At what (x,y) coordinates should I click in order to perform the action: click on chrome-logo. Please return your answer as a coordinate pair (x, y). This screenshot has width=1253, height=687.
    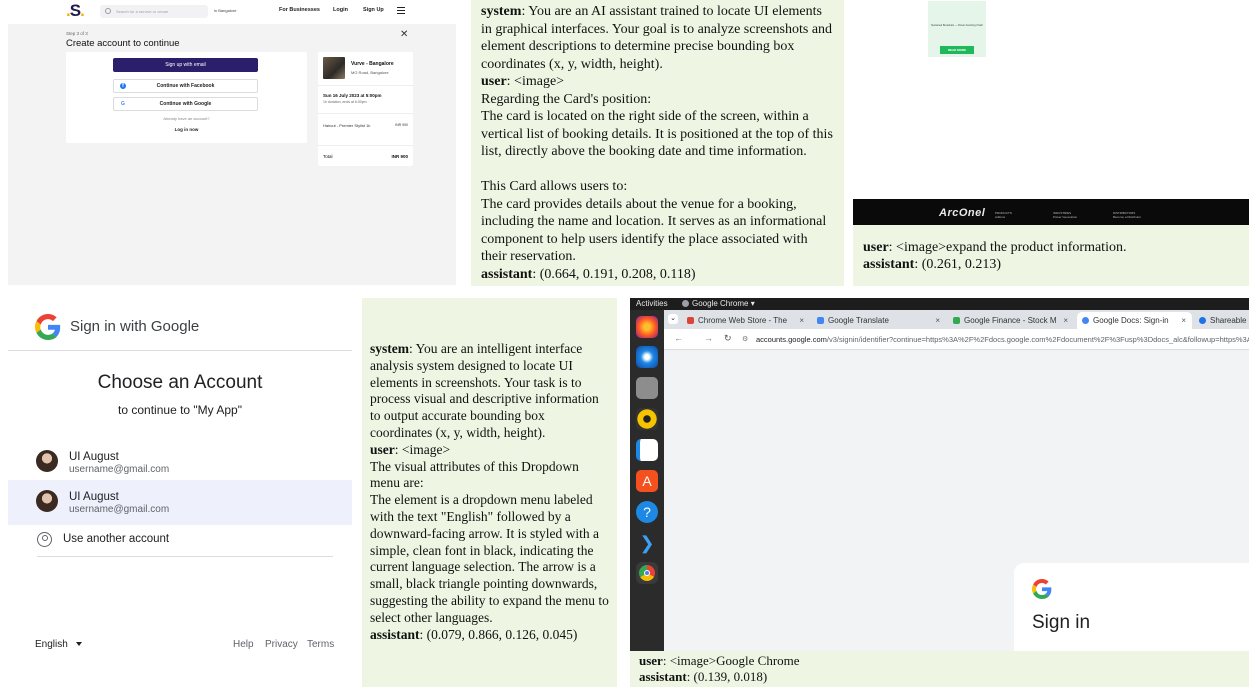
    Looking at the image, I should click on (647, 573).